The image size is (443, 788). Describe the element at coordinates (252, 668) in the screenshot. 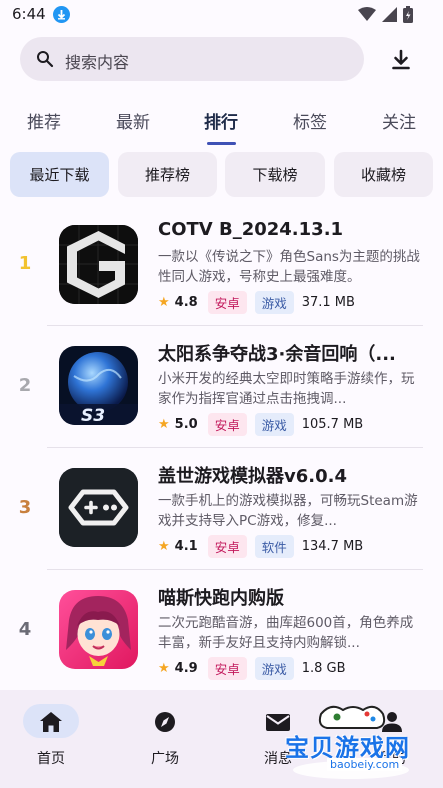

I see `app-meta: ★ 4.9 安卓 游戏 1.8 GB` at that location.